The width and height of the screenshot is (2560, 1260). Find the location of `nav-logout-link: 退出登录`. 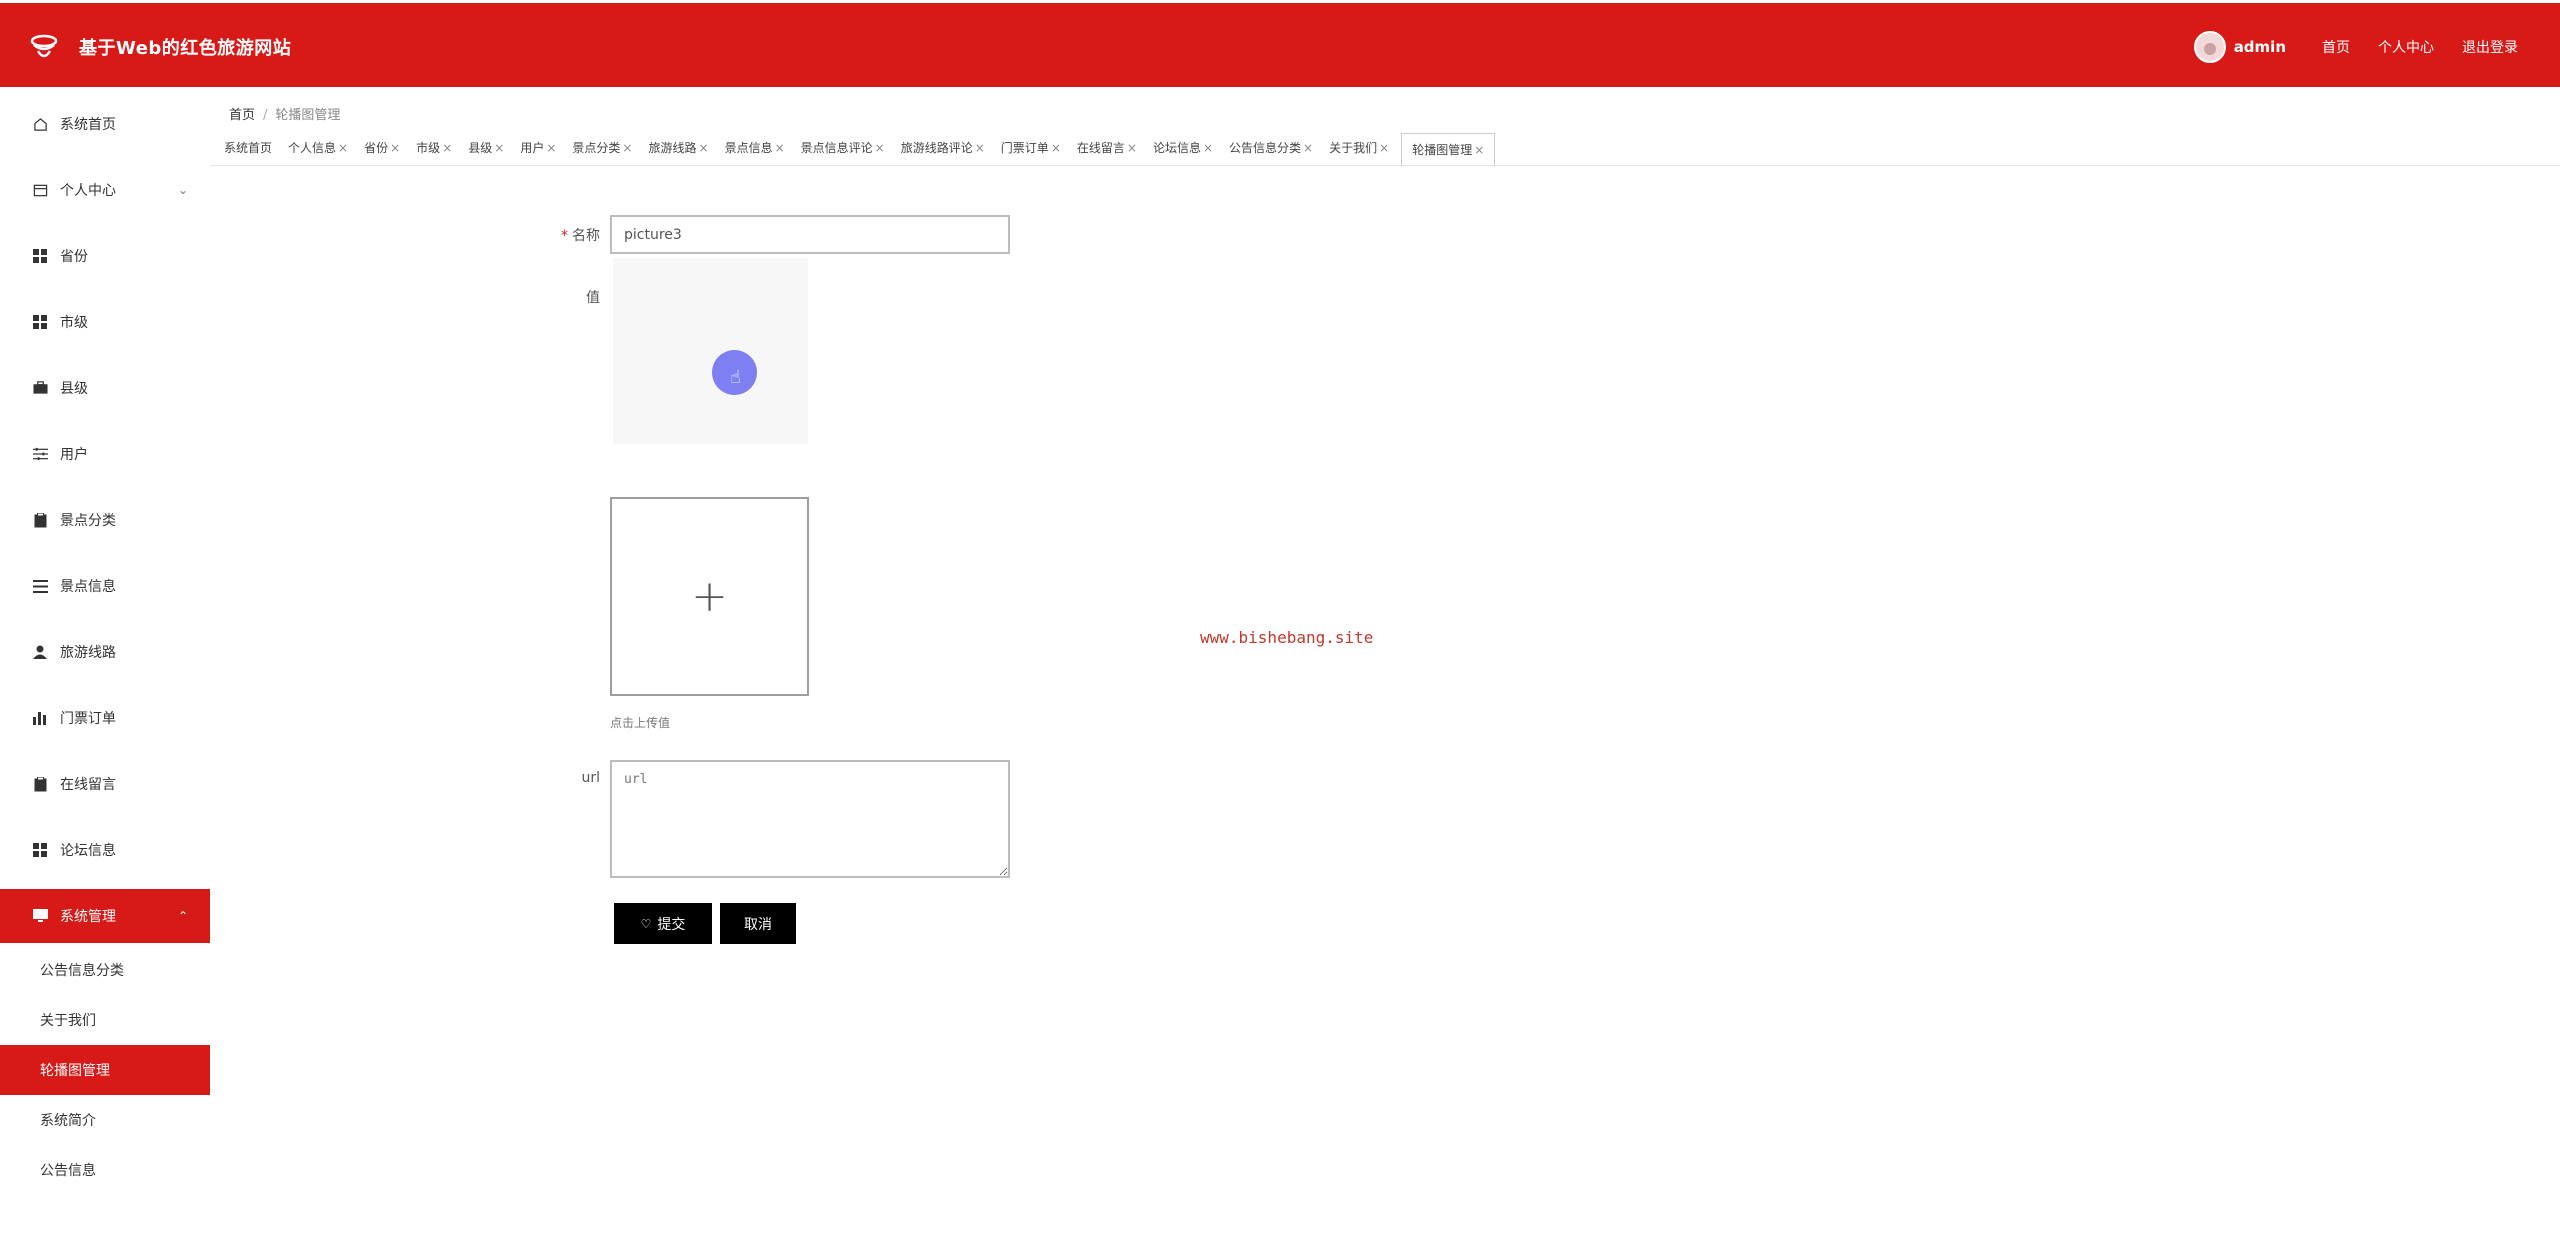

nav-logout-link: 退出登录 is located at coordinates (2490, 47).